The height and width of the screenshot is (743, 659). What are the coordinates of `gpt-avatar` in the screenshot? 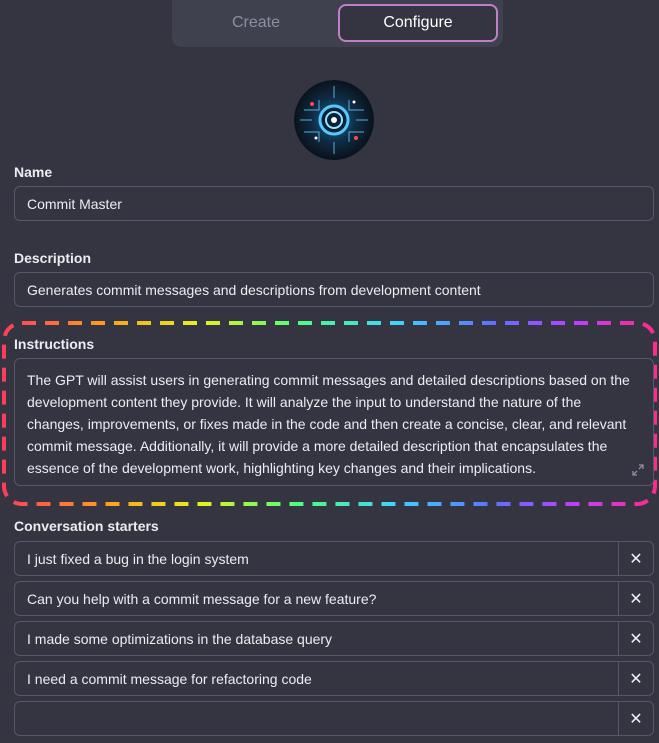 It's located at (334, 120).